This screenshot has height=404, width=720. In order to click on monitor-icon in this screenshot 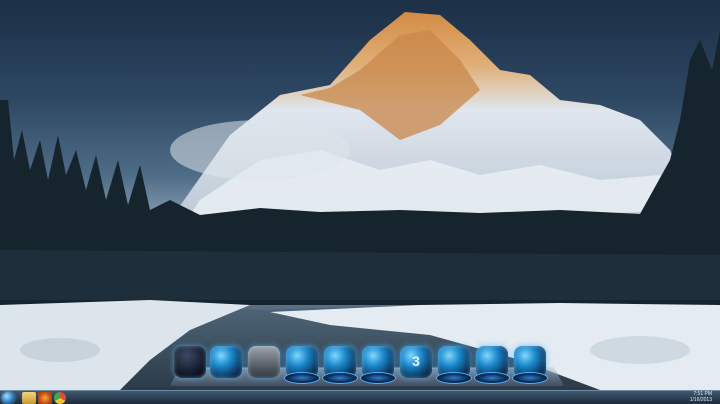, I will do `click(226, 364)`.